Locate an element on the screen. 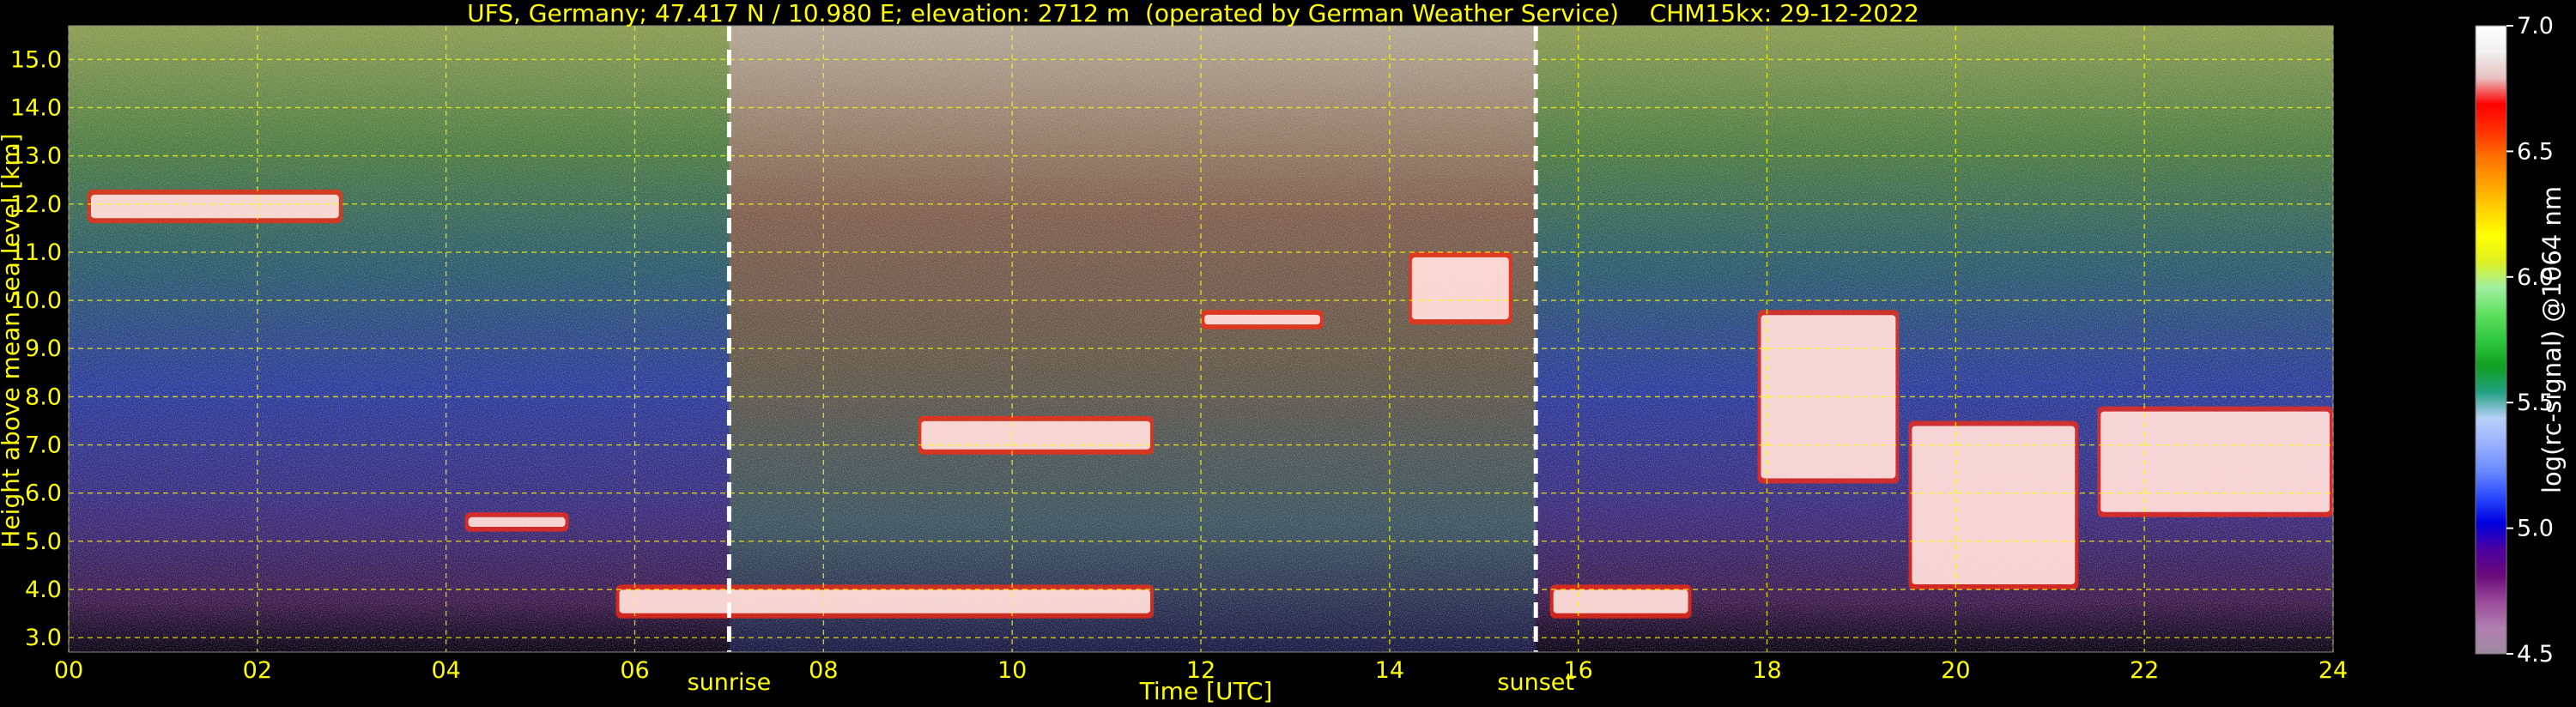  x-tick-label: 08 is located at coordinates (823, 670).